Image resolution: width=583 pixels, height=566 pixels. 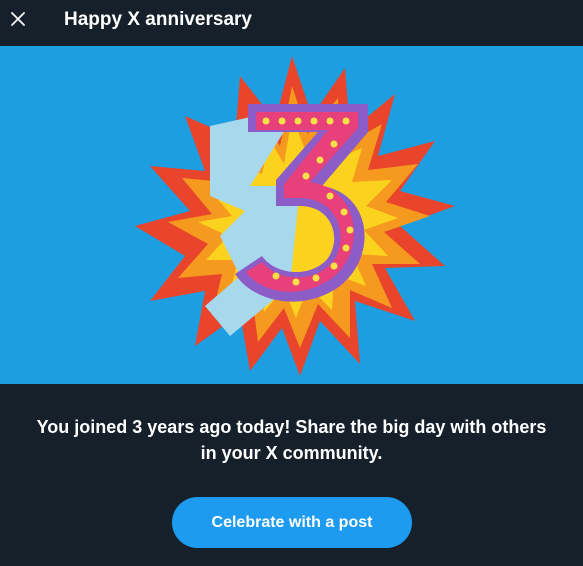 I want to click on close-icon, so click(x=18, y=19).